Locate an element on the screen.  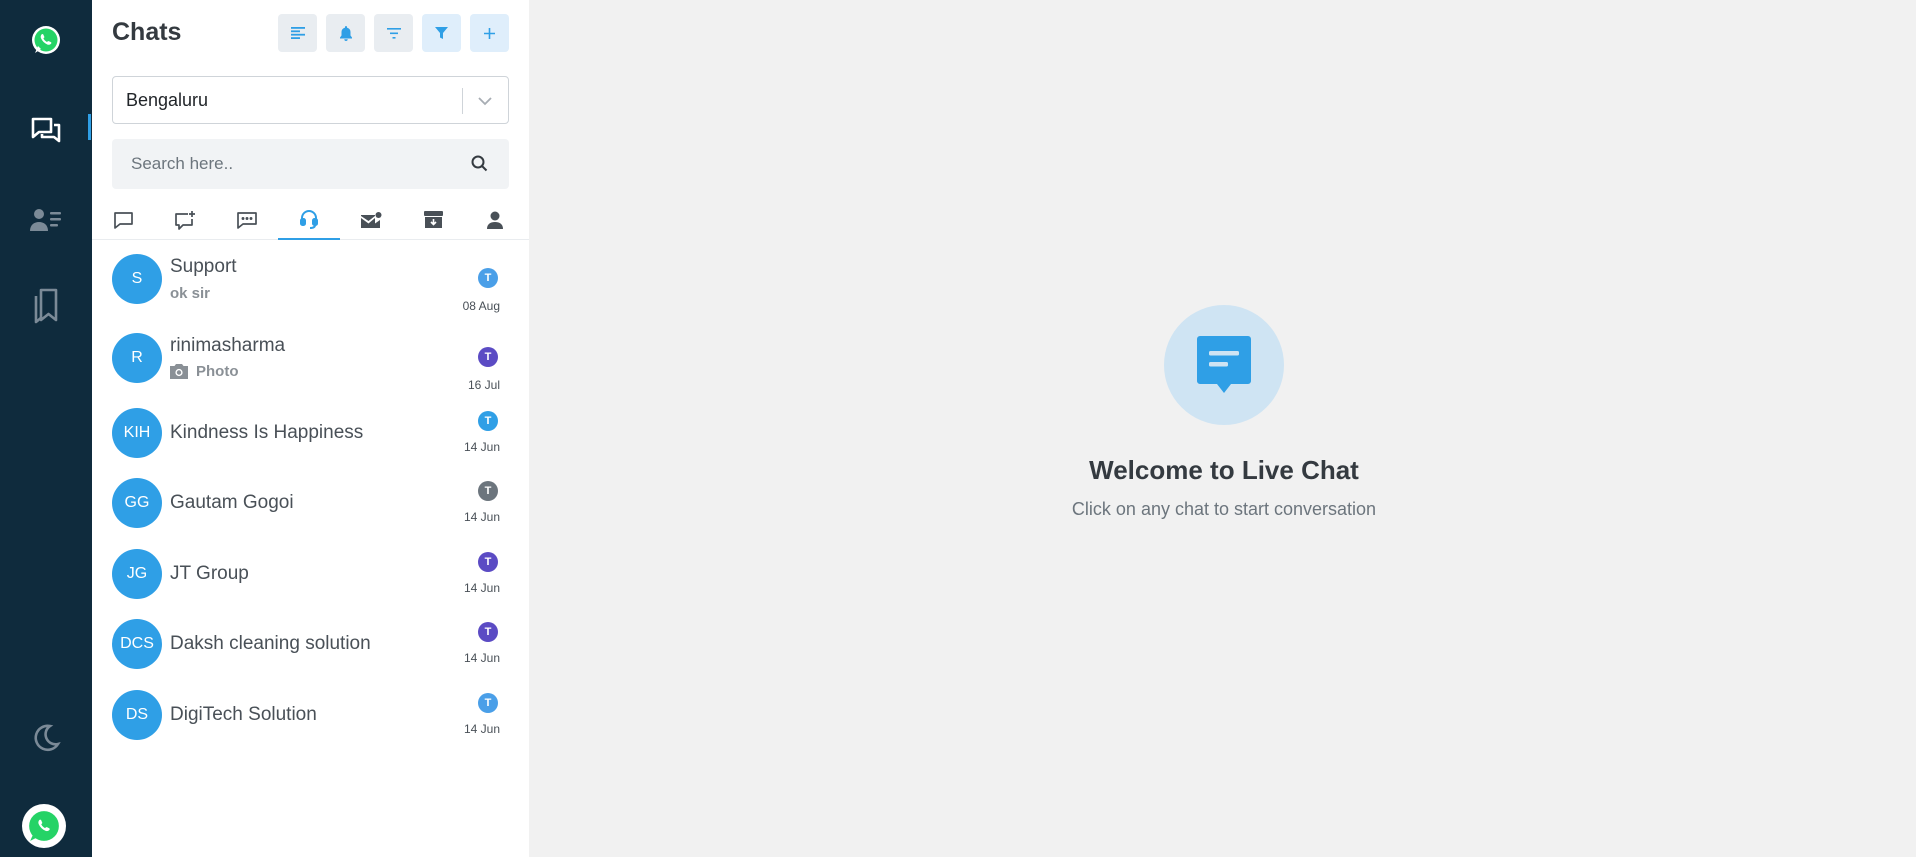
select-divider is located at coordinates (462, 101).